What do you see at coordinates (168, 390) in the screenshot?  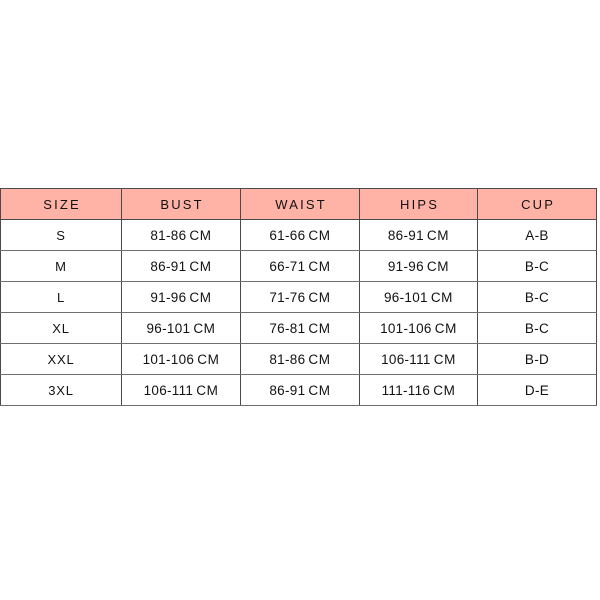 I see `bust-range: 106-111` at bounding box center [168, 390].